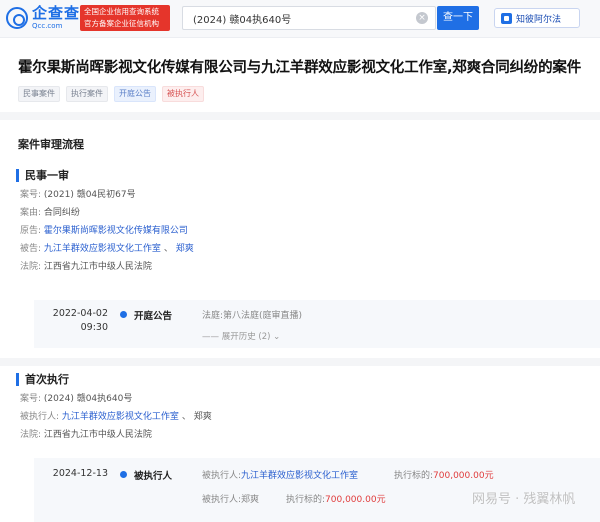 The height and width of the screenshot is (522, 600). Describe the element at coordinates (51, 144) in the screenshot. I see `section-title: 案件审理流程` at that location.